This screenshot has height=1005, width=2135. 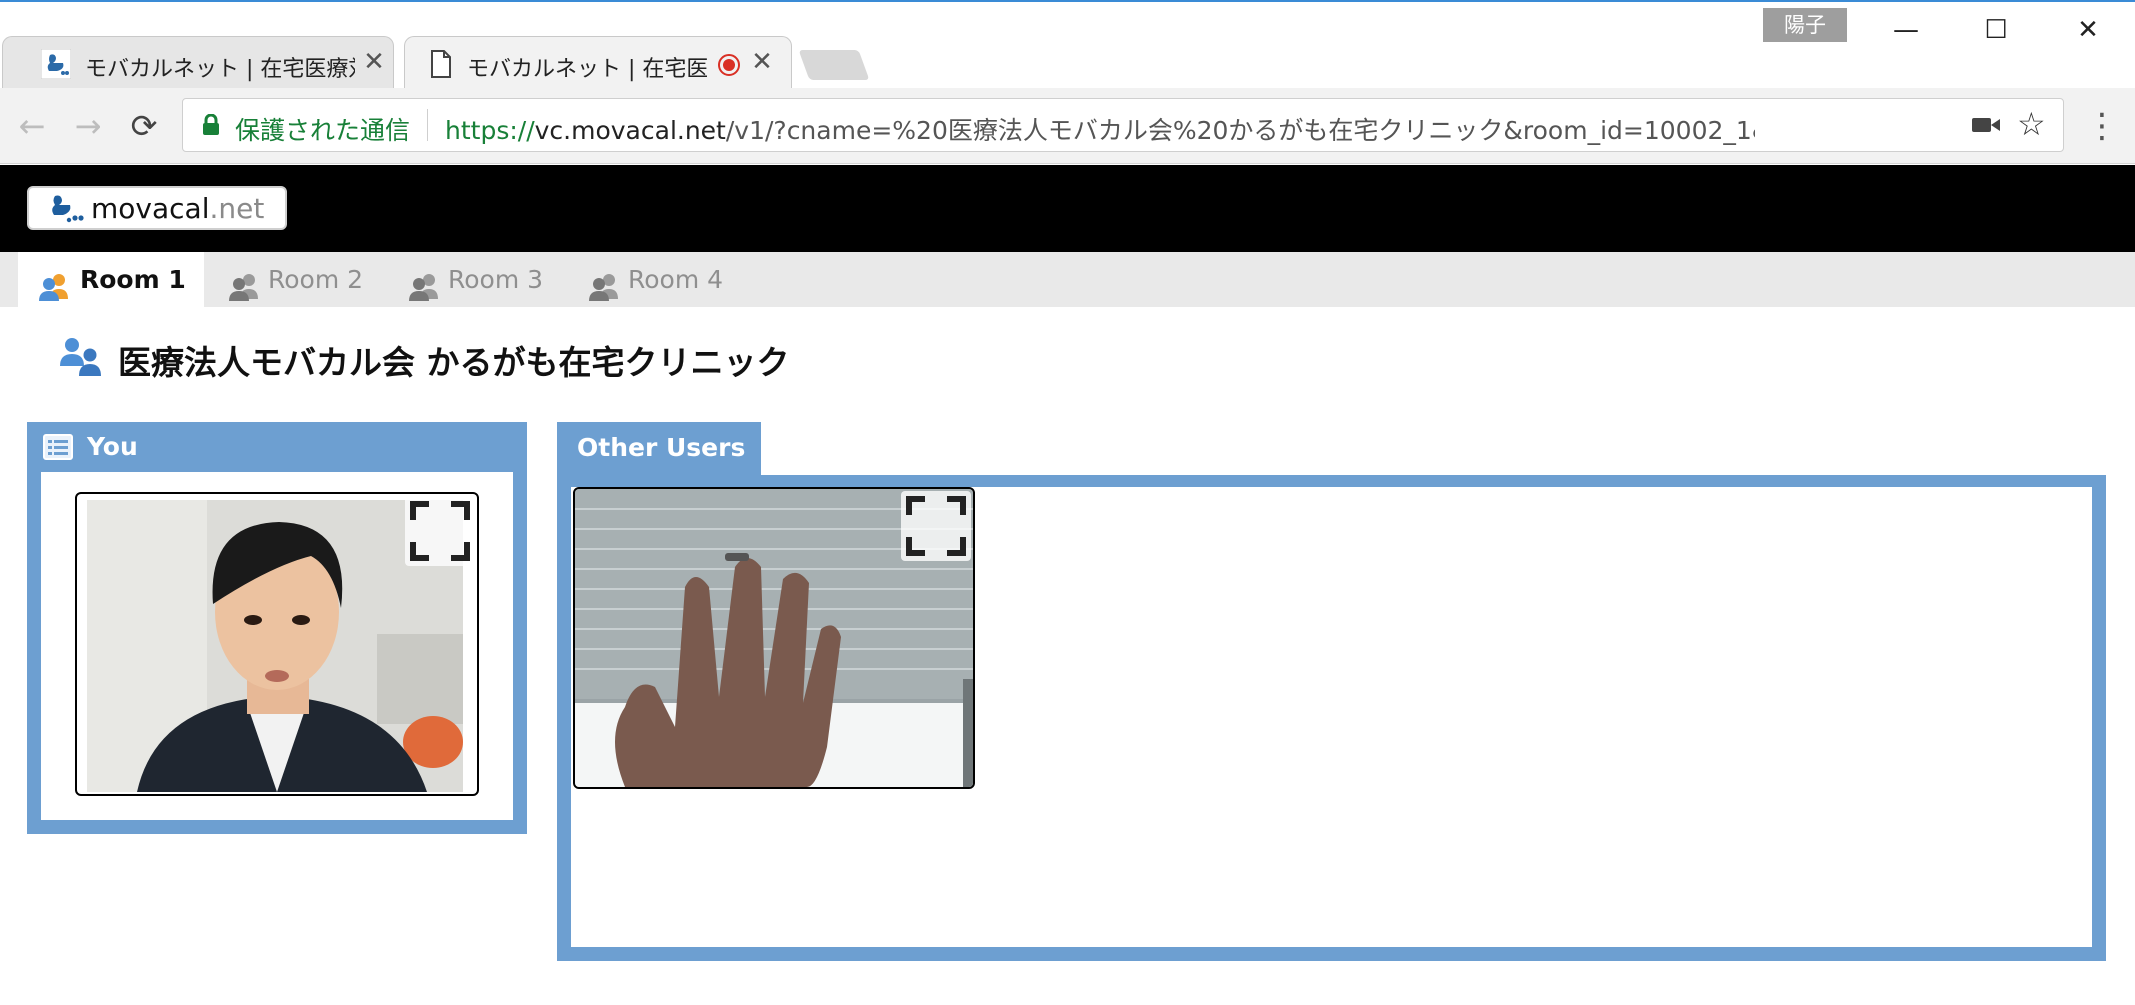 I want to click on remote-video, so click(x=774, y=638).